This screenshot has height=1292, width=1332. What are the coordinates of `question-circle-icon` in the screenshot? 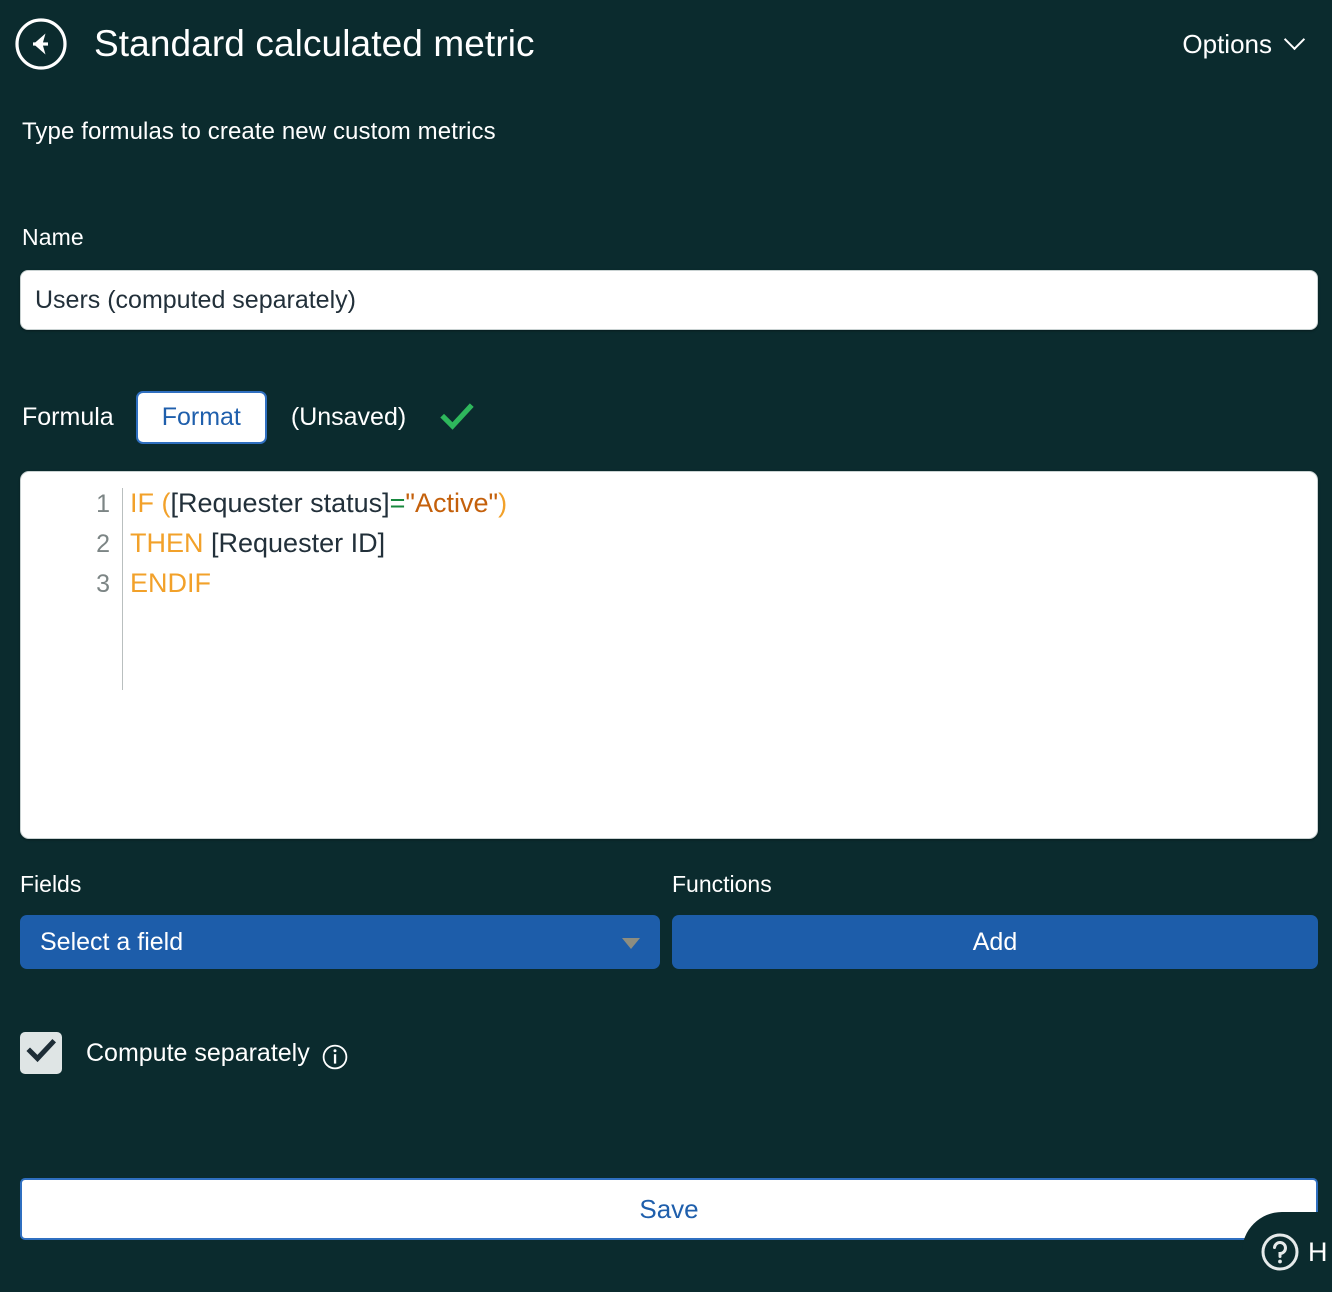 It's located at (1280, 1252).